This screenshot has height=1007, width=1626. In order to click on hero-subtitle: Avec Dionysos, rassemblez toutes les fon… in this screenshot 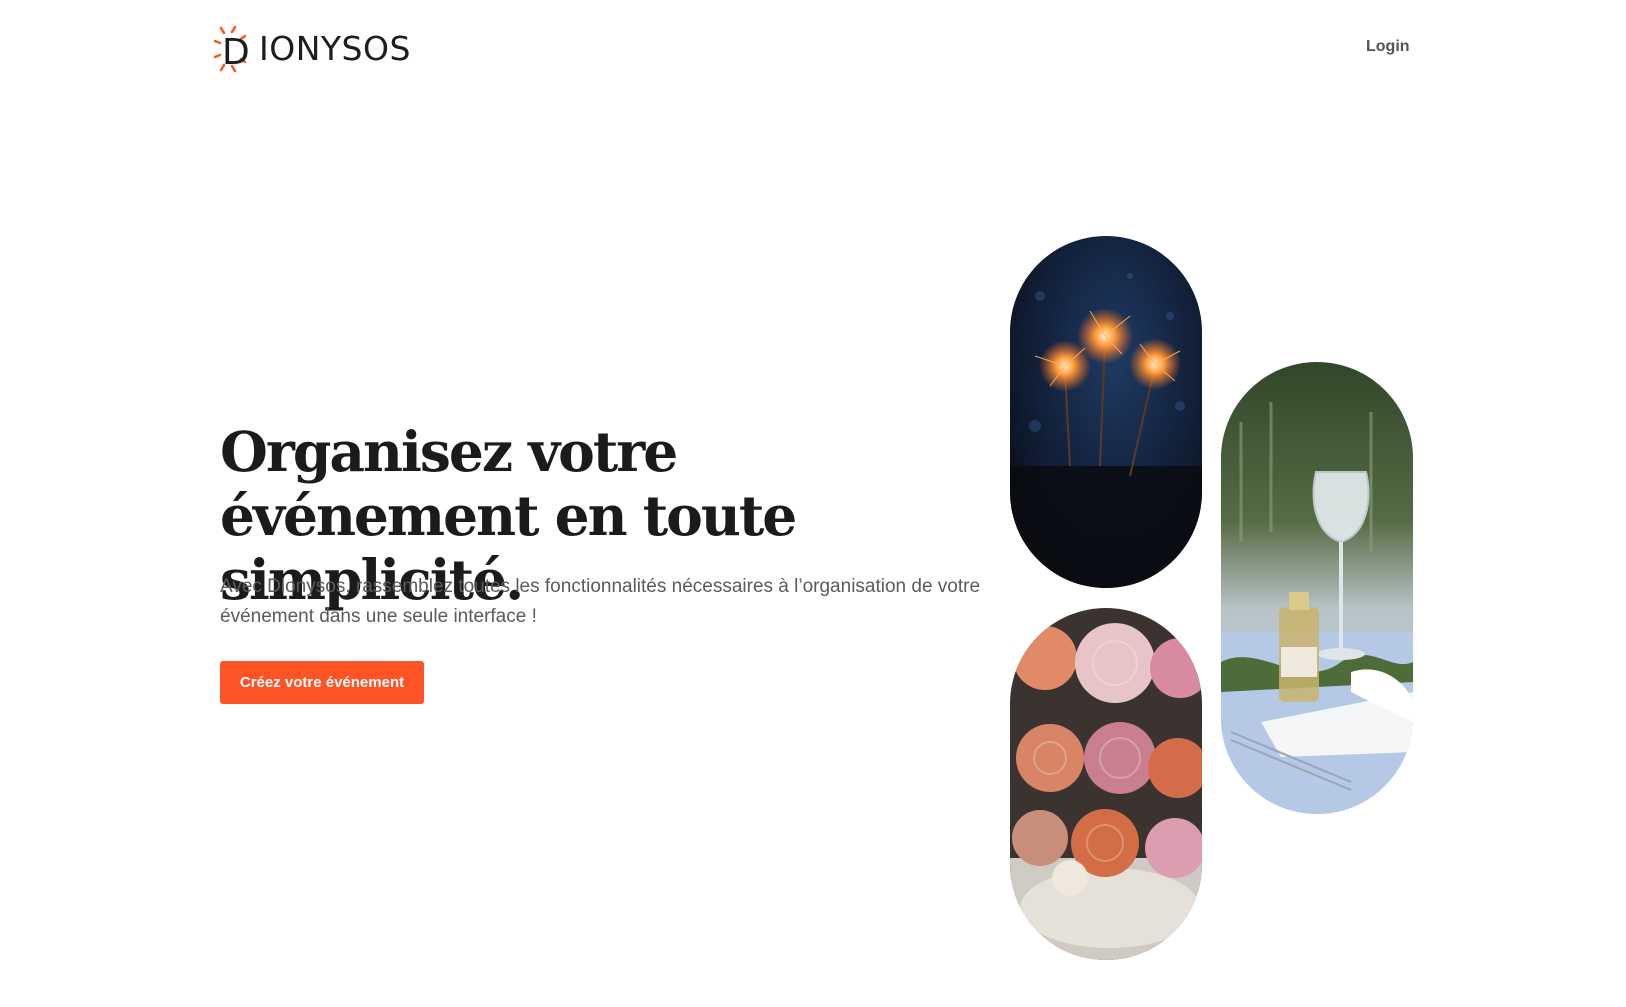, I will do `click(600, 601)`.